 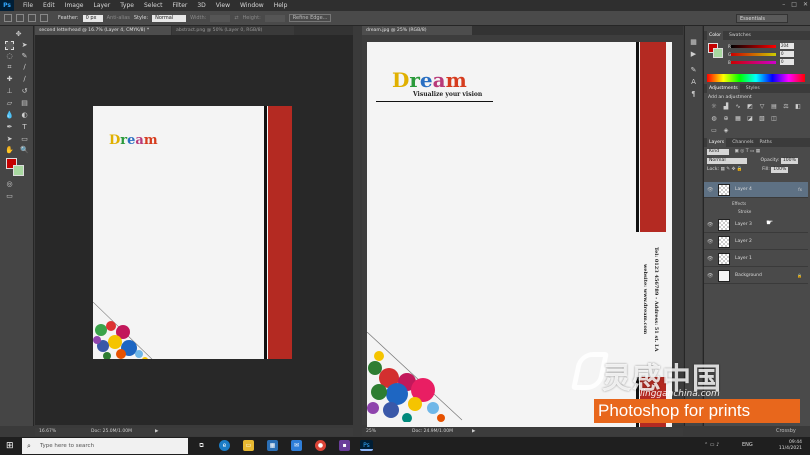 I want to click on history-panel-icon: ▦, so click(x=693, y=42).